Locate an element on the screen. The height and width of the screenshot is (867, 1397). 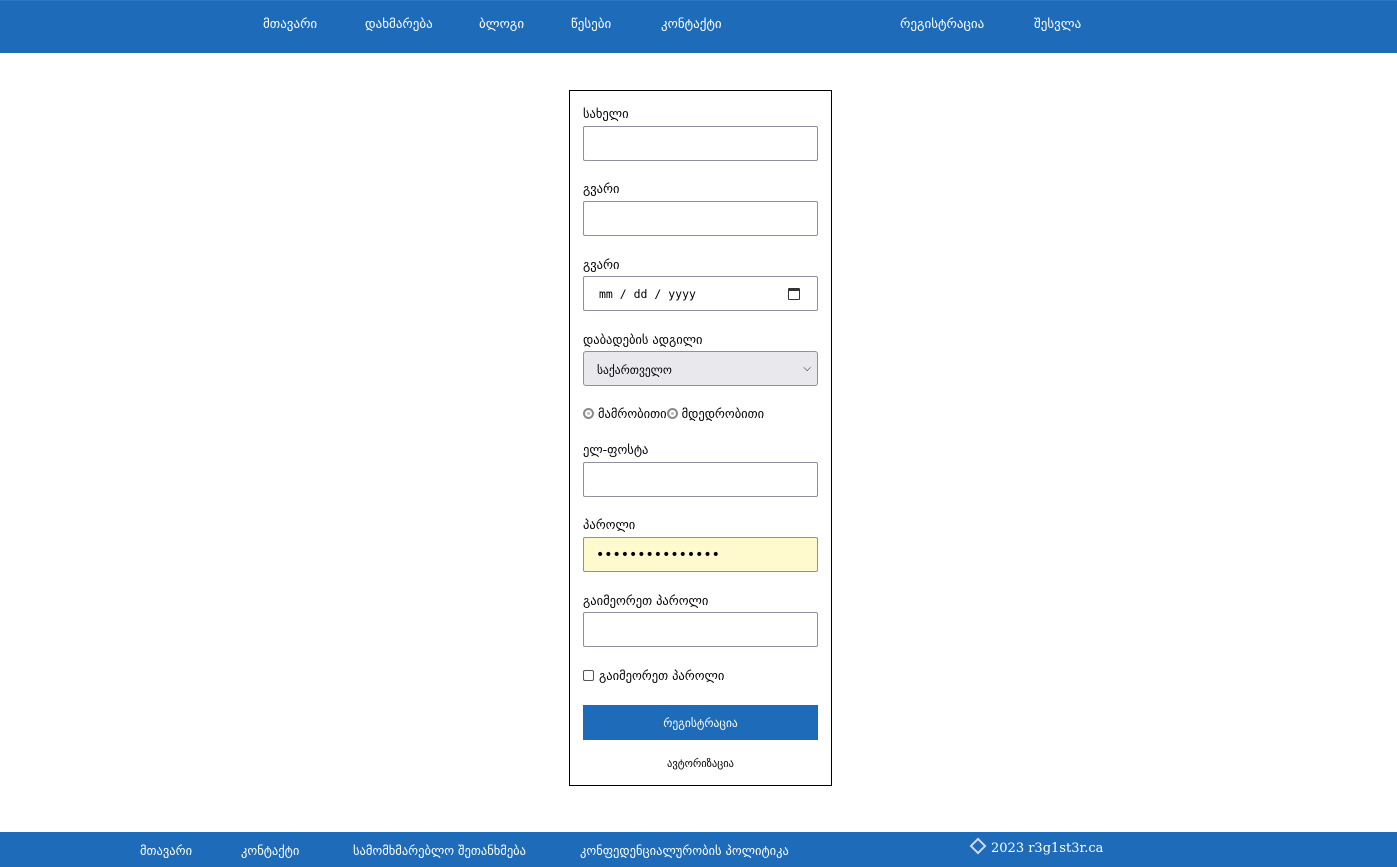
gender-female-label: მდედრობითი is located at coordinates (723, 413).